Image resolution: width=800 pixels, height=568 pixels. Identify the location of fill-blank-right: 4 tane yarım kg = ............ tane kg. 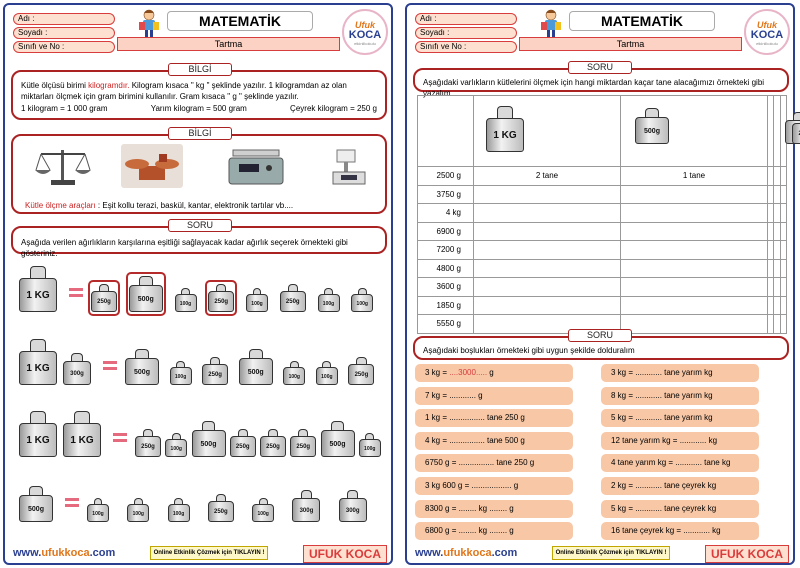
(680, 463).